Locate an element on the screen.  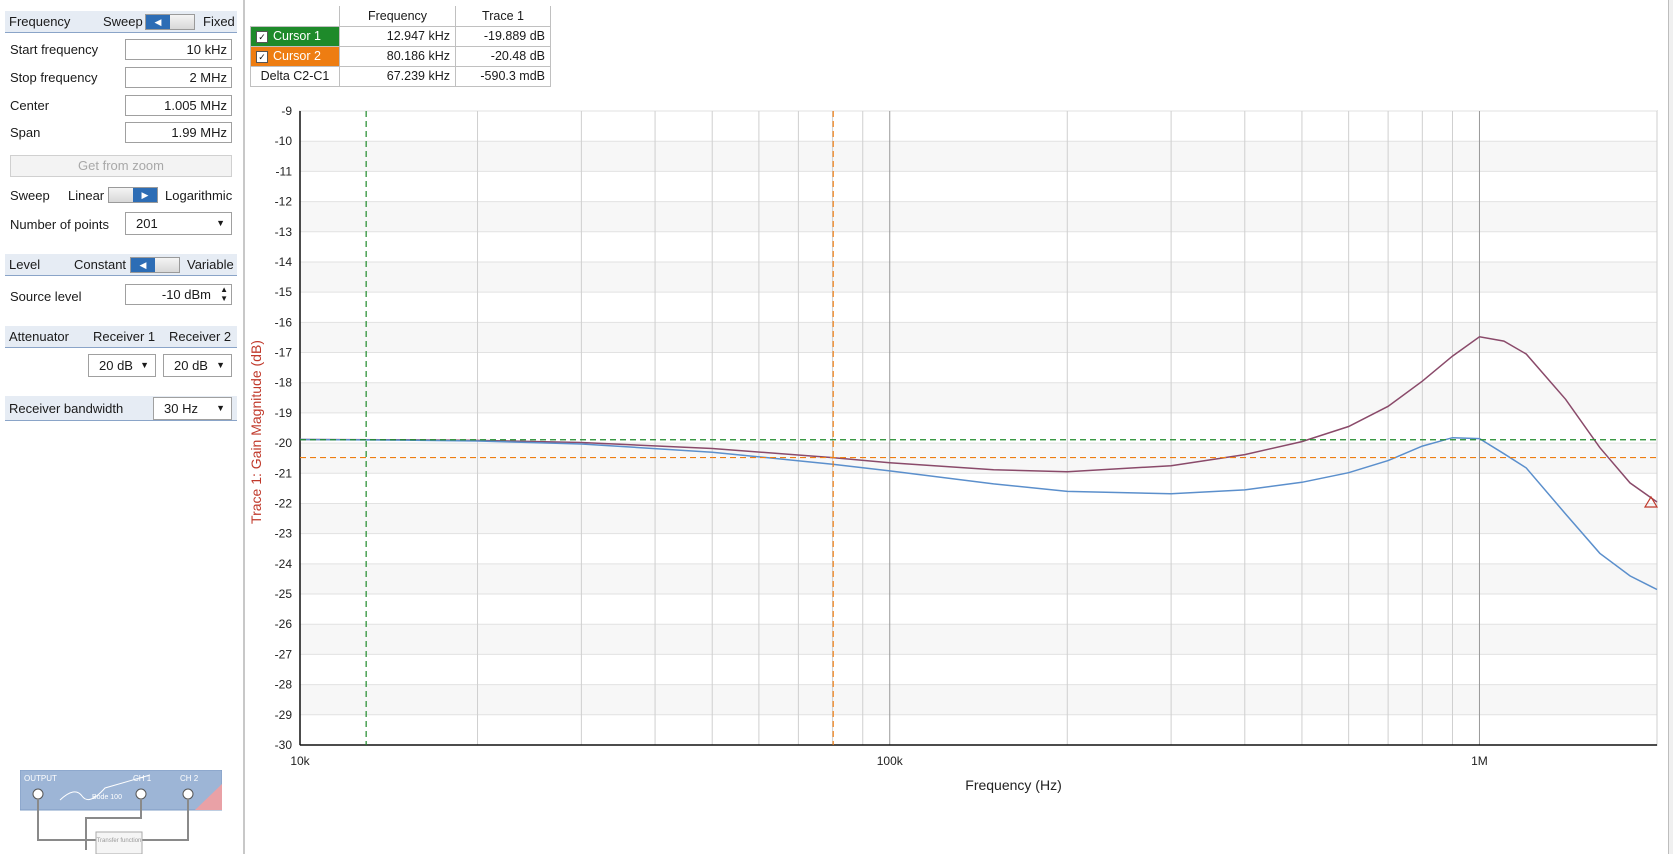
sweep-fixed-toggle: ◀ is located at coordinates (170, 22).